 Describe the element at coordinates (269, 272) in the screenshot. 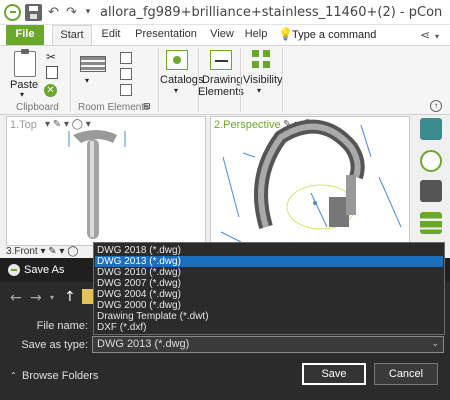

I see `type-option: DWG 2010 (*.dwg)` at that location.